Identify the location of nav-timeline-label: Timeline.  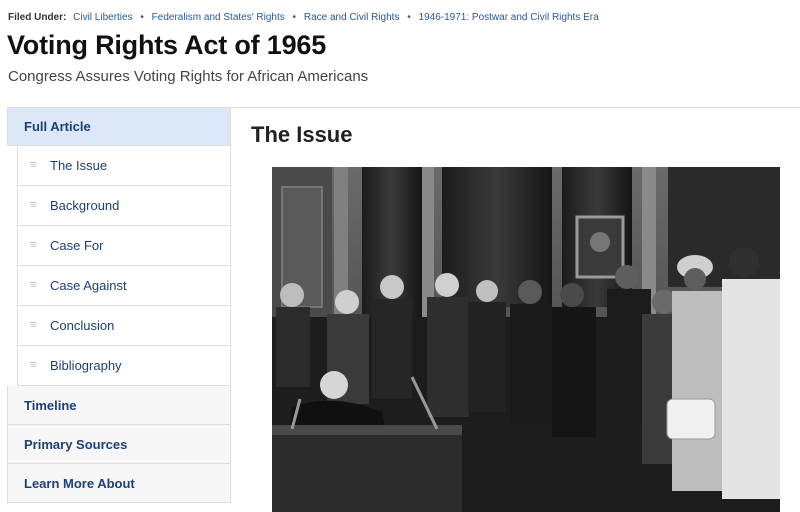
(50, 405).